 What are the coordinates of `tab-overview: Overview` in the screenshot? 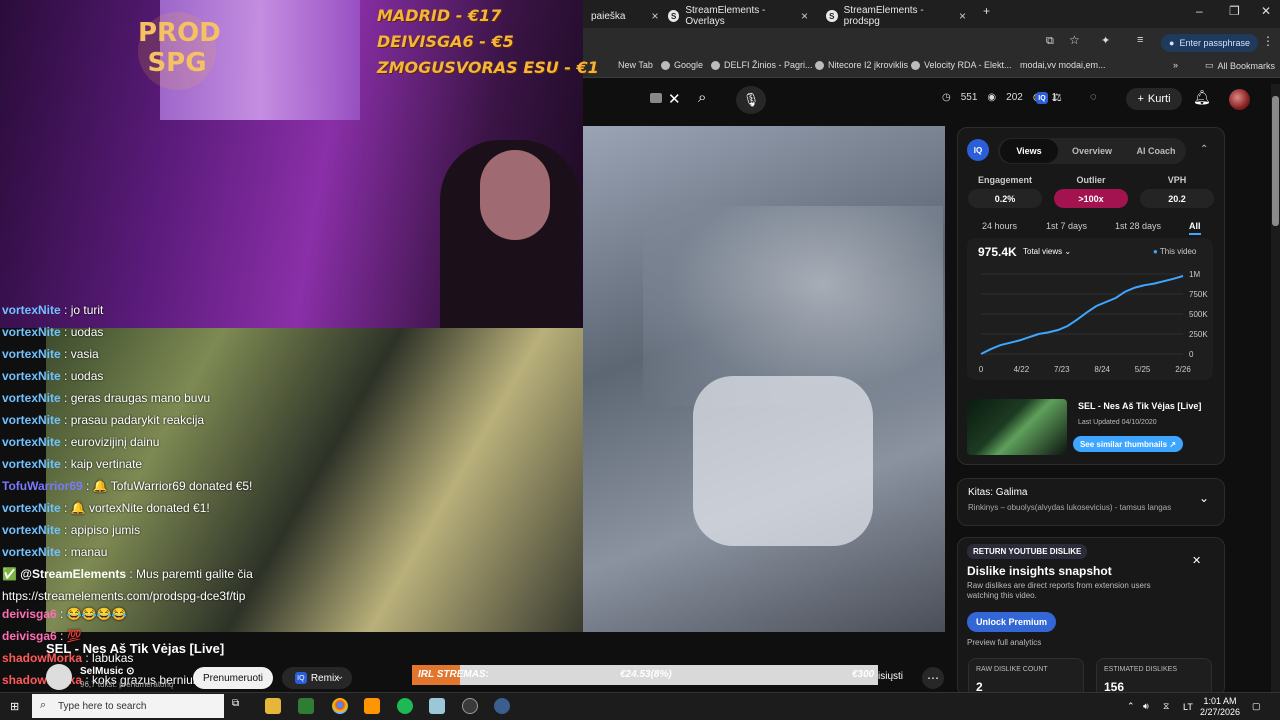 It's located at (1092, 151).